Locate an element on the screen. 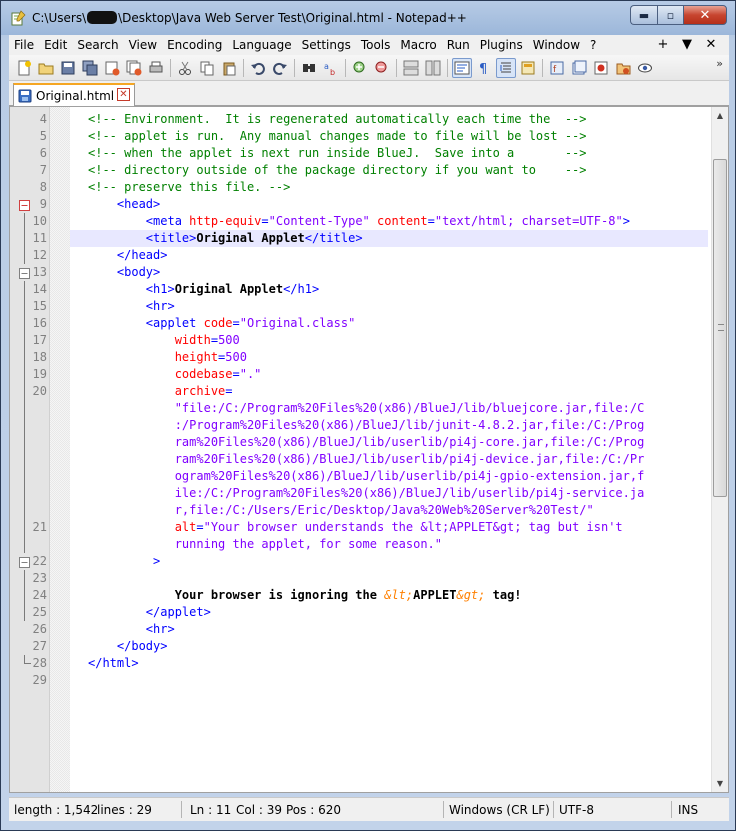 The height and width of the screenshot is (831, 736). tab-bar: Original.html ✕ is located at coordinates (369, 93).